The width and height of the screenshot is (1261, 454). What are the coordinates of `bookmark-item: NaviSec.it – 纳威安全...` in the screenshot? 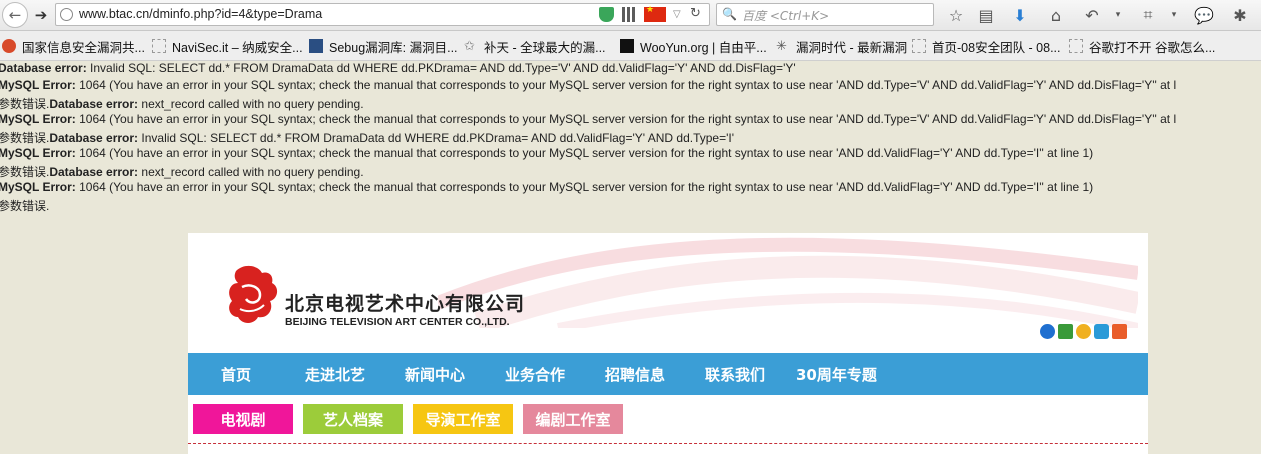 It's located at (227, 46).